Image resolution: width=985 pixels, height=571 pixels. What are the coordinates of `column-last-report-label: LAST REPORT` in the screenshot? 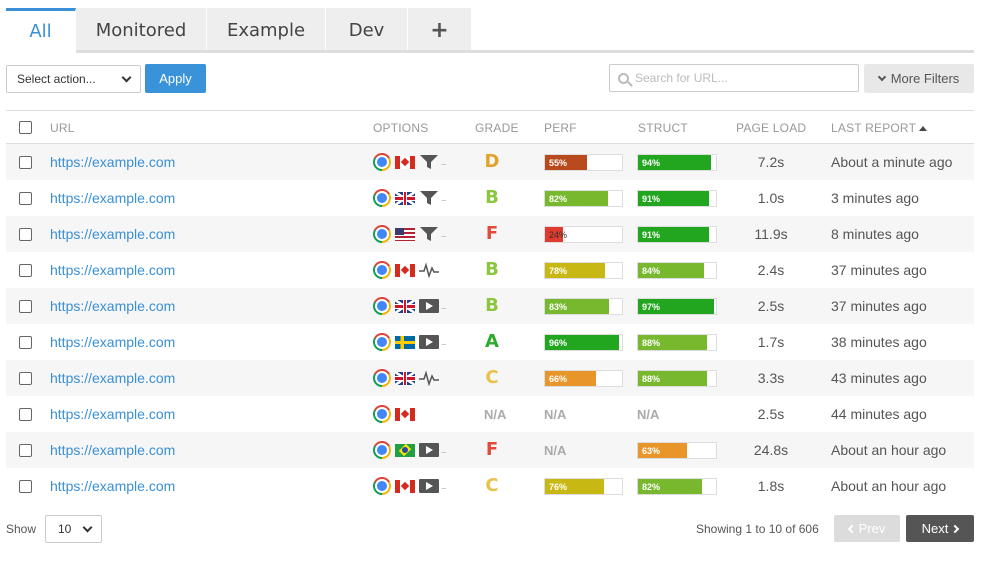 It's located at (874, 128).